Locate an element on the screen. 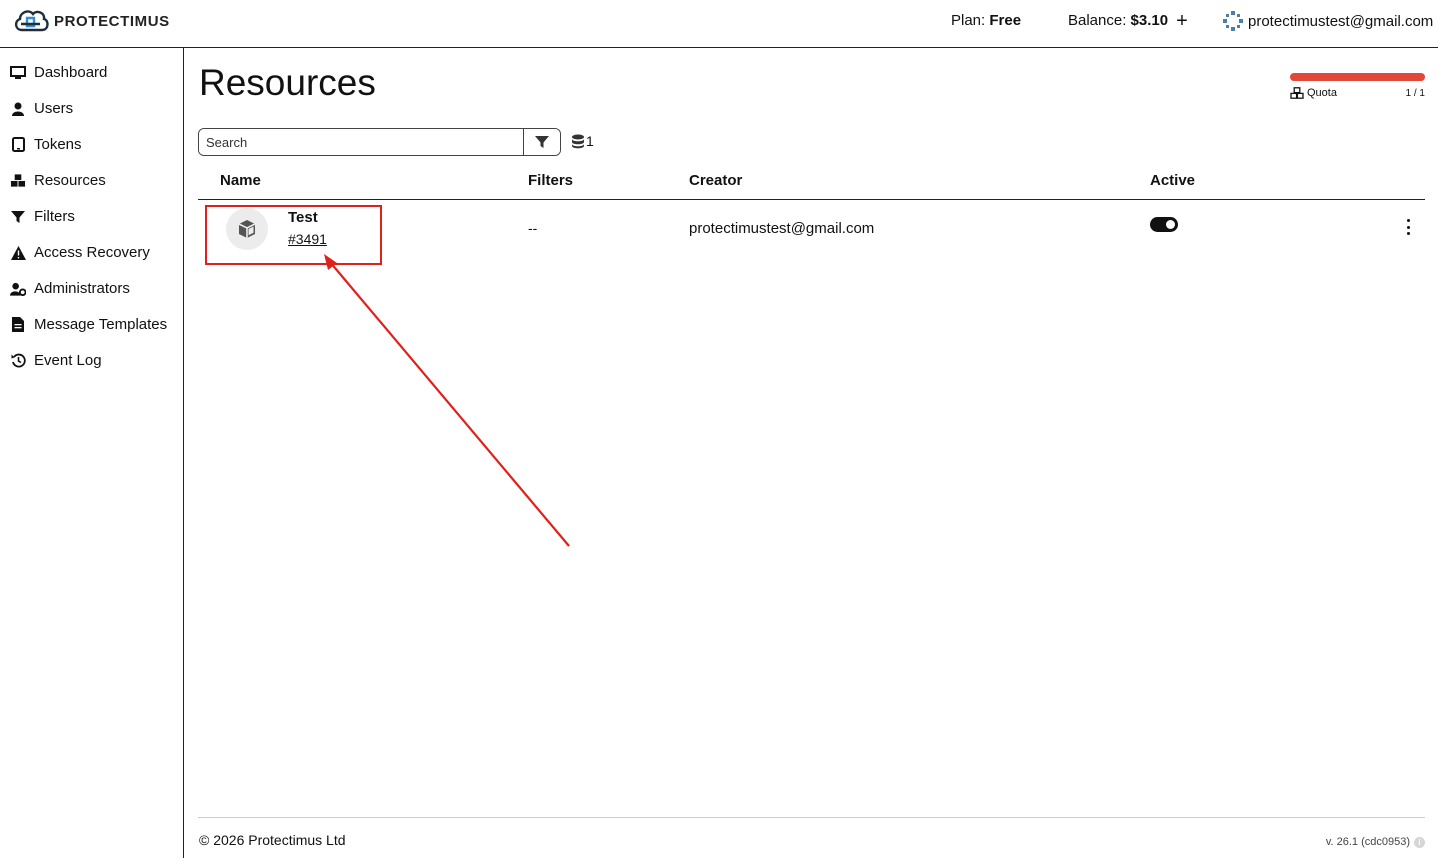  resource-count-value: 1 is located at coordinates (590, 141).